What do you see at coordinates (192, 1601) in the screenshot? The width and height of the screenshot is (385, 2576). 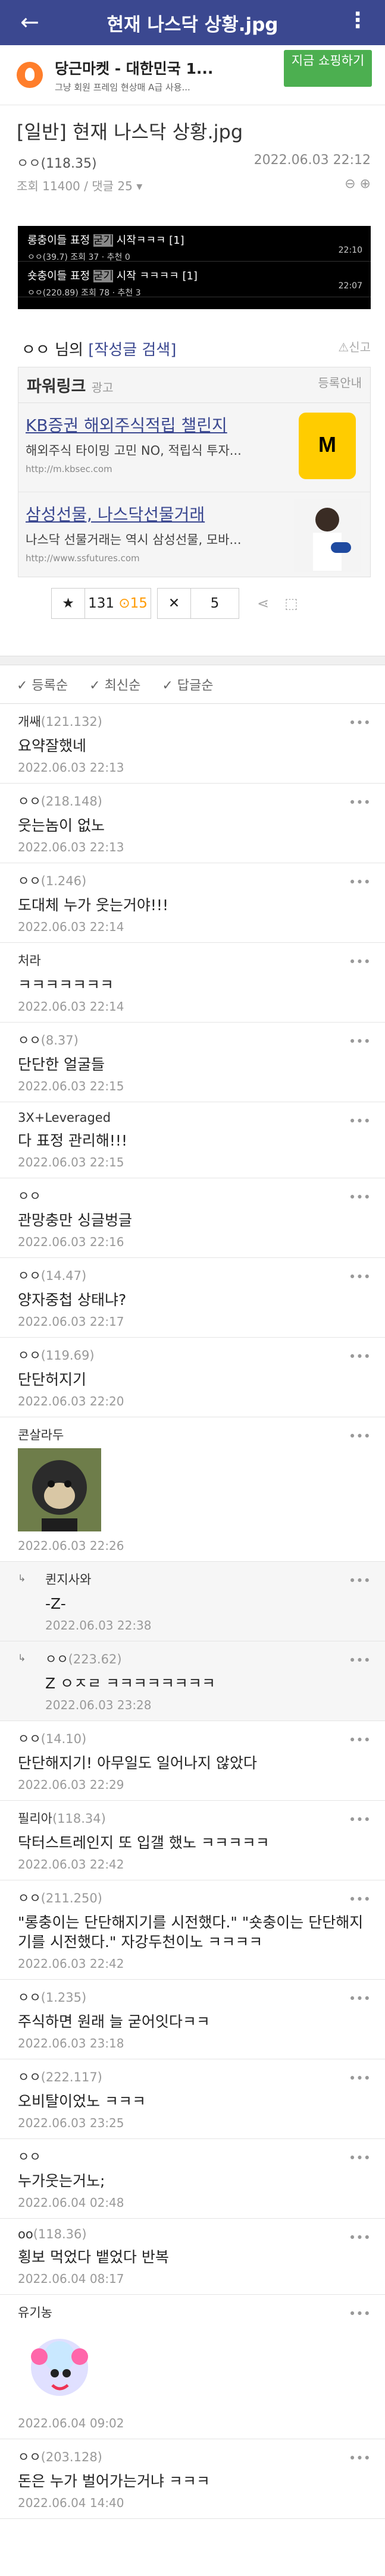 I see `reply-item: ↳ 퀸지사와 -Z- 2022.06.03 22:38 •••` at bounding box center [192, 1601].